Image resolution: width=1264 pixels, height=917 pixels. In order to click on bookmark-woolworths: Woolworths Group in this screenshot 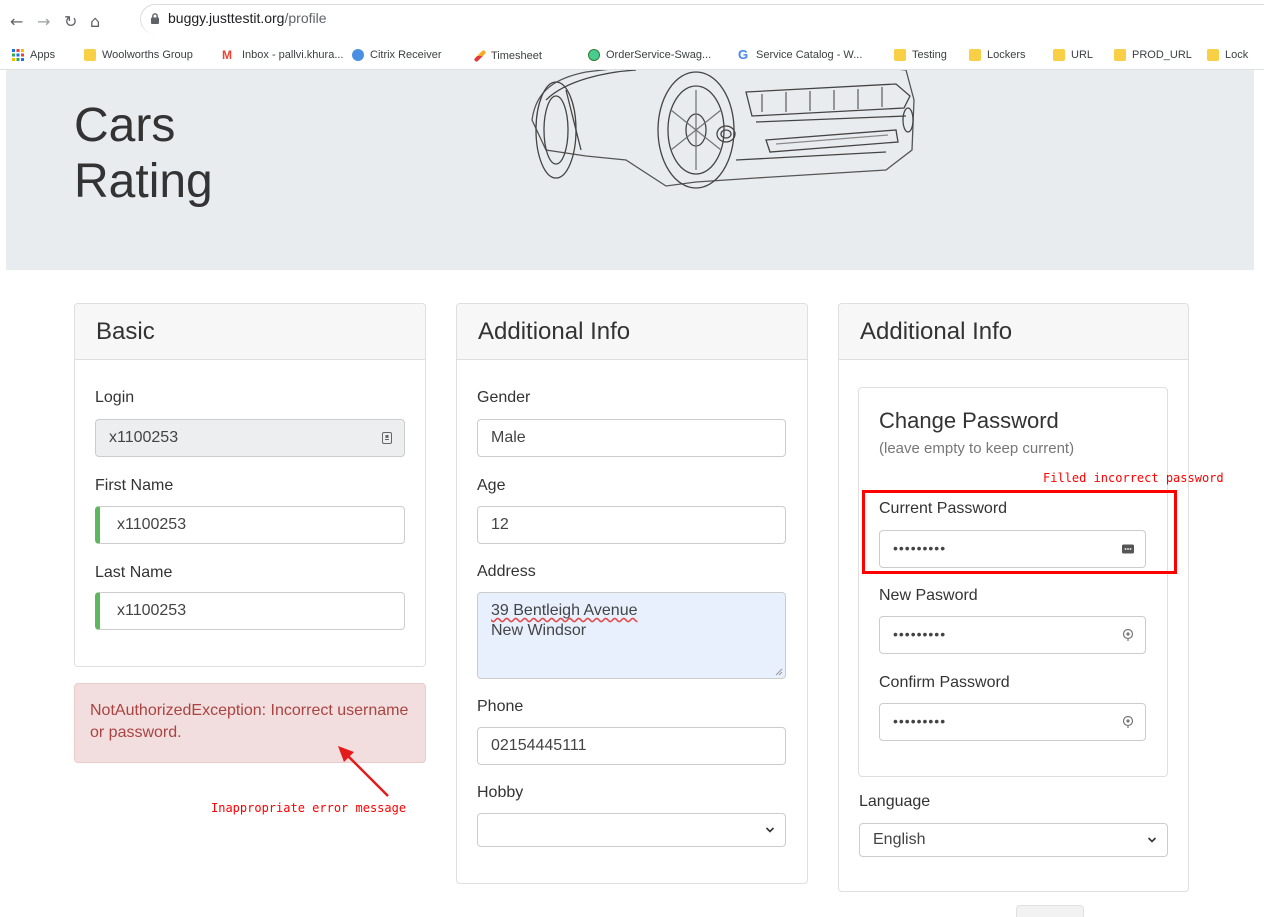, I will do `click(138, 55)`.